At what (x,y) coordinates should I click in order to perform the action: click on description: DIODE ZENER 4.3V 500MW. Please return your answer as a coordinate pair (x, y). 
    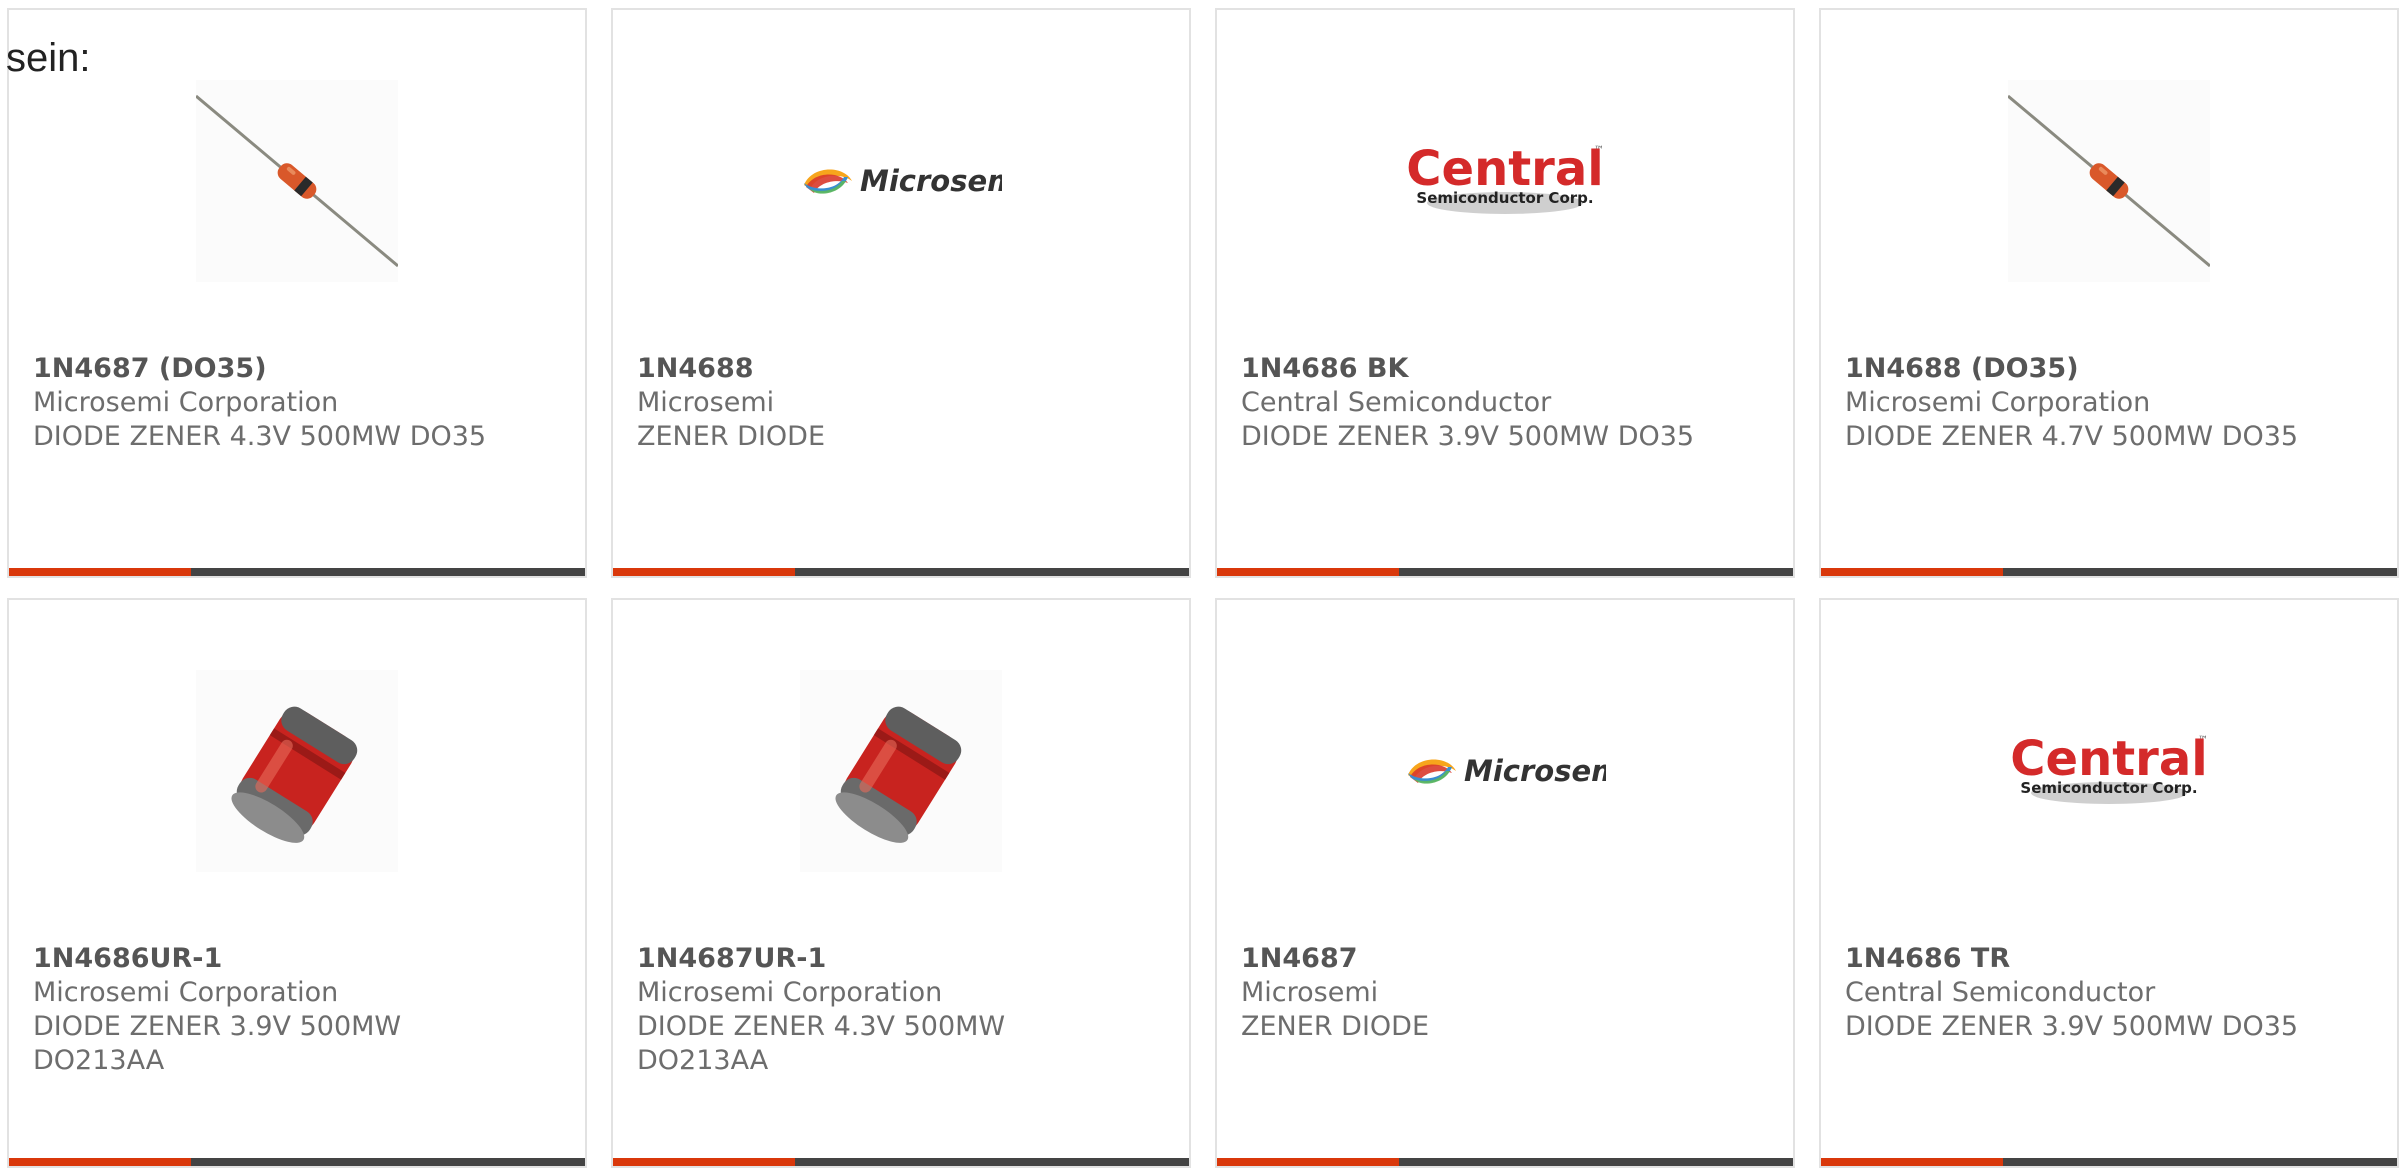
    Looking at the image, I should click on (821, 1026).